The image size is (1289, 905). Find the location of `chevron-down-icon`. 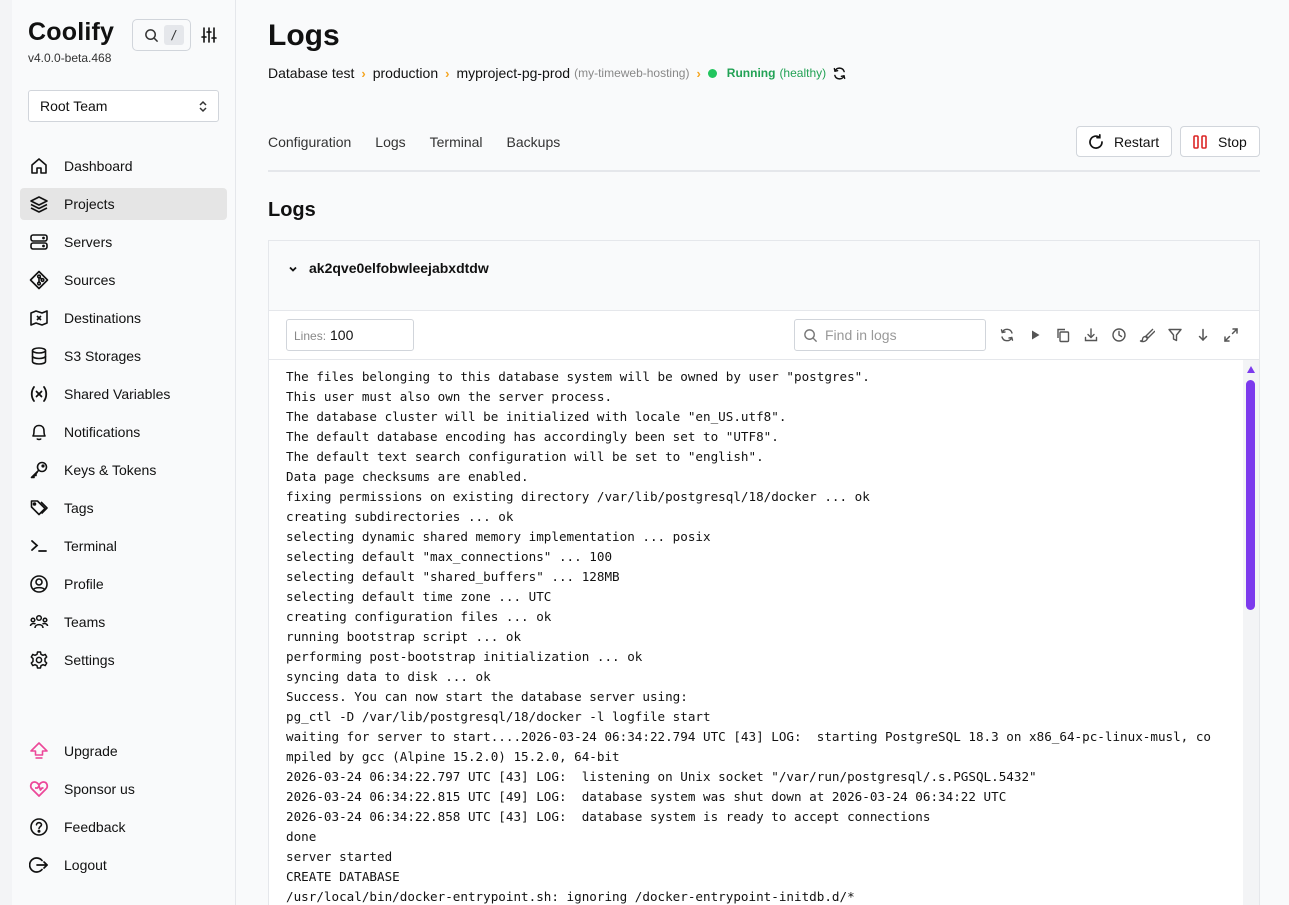

chevron-down-icon is located at coordinates (293, 269).